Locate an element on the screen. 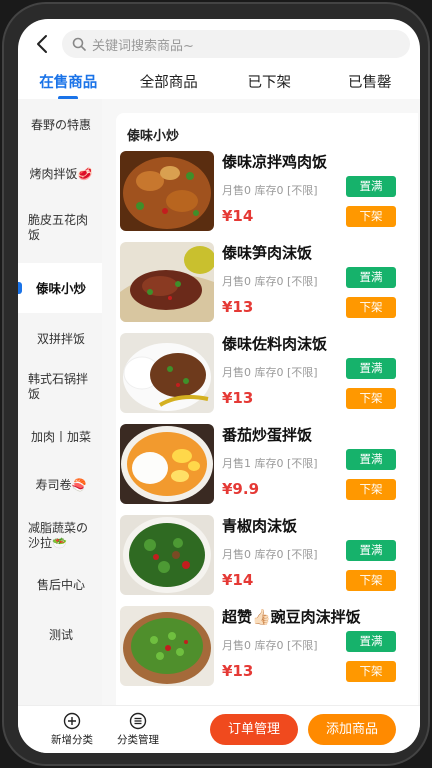 This screenshot has width=432, height=768. sidebar-item-label: 减脂蔬菜の沙拉🥗 is located at coordinates (58, 535).